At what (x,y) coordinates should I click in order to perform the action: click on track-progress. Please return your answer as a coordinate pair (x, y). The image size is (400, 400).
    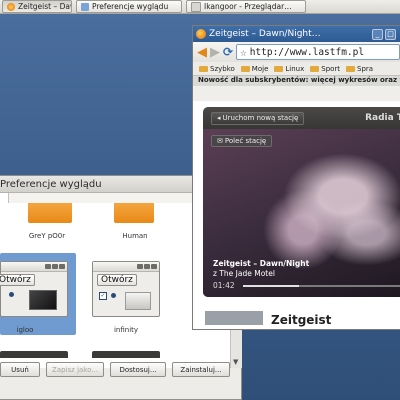
    Looking at the image, I should click on (321, 286).